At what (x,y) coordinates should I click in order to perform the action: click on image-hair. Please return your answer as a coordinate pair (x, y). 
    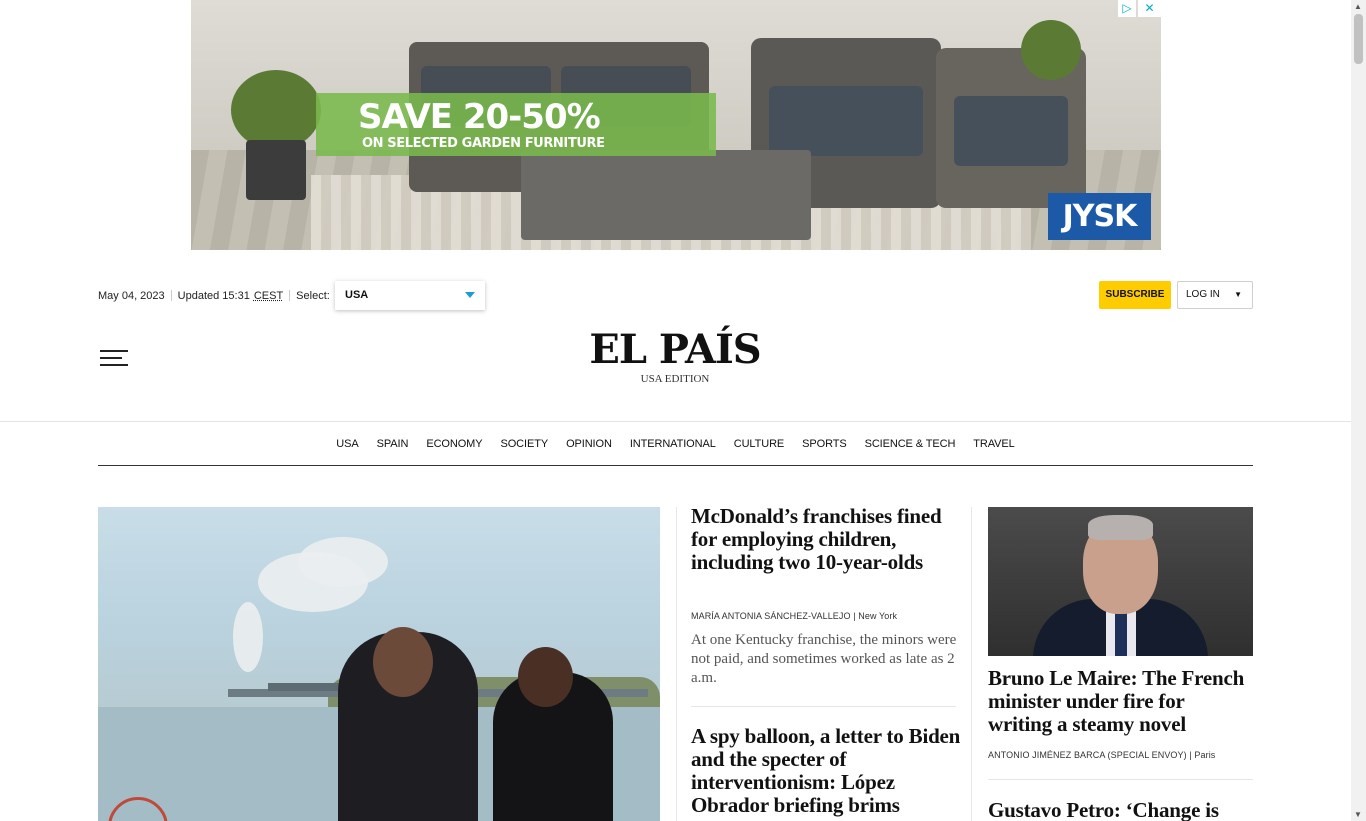
    Looking at the image, I should click on (1120, 527).